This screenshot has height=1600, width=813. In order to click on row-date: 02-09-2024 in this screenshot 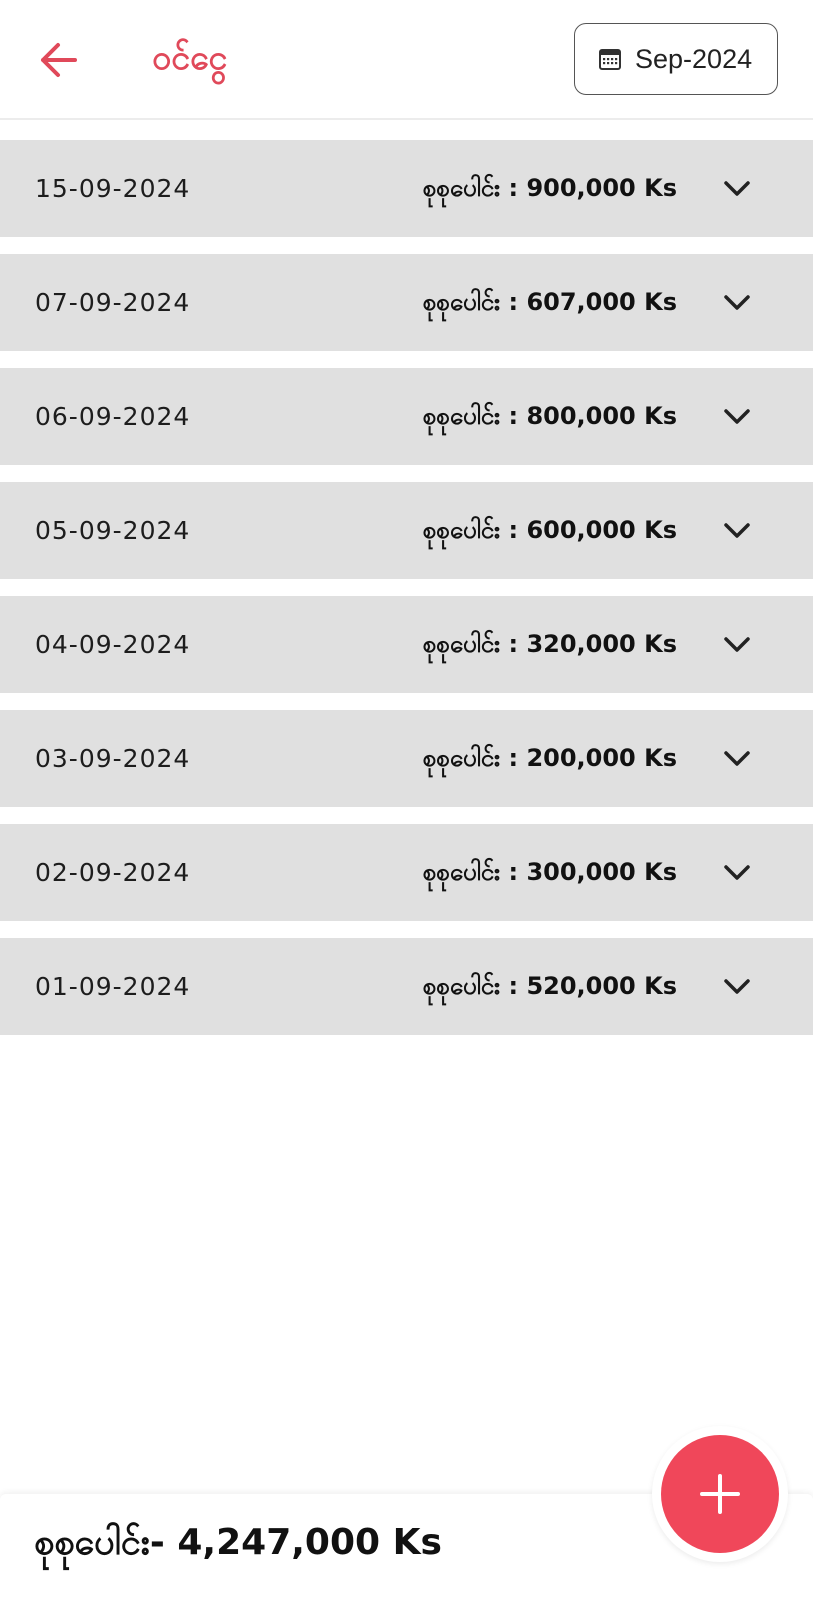, I will do `click(113, 872)`.